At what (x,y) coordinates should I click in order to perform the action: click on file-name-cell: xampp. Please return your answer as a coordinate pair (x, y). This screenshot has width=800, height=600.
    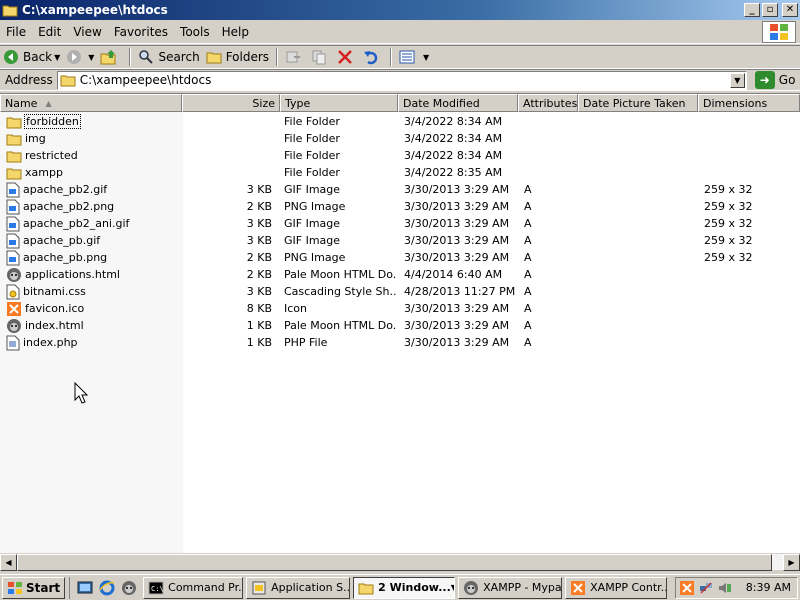
    Looking at the image, I should click on (93, 172).